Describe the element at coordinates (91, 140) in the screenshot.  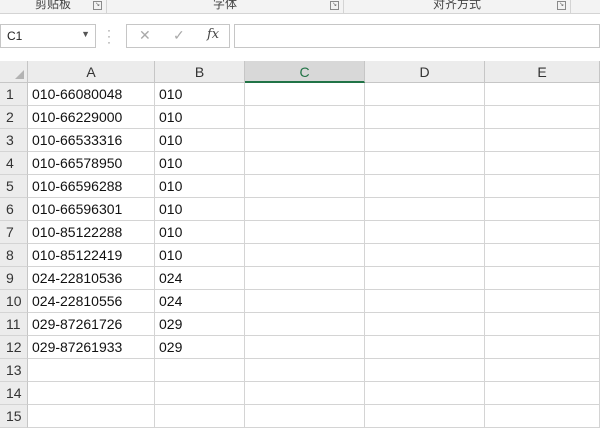
I see `cell-a3: 010-66533316` at that location.